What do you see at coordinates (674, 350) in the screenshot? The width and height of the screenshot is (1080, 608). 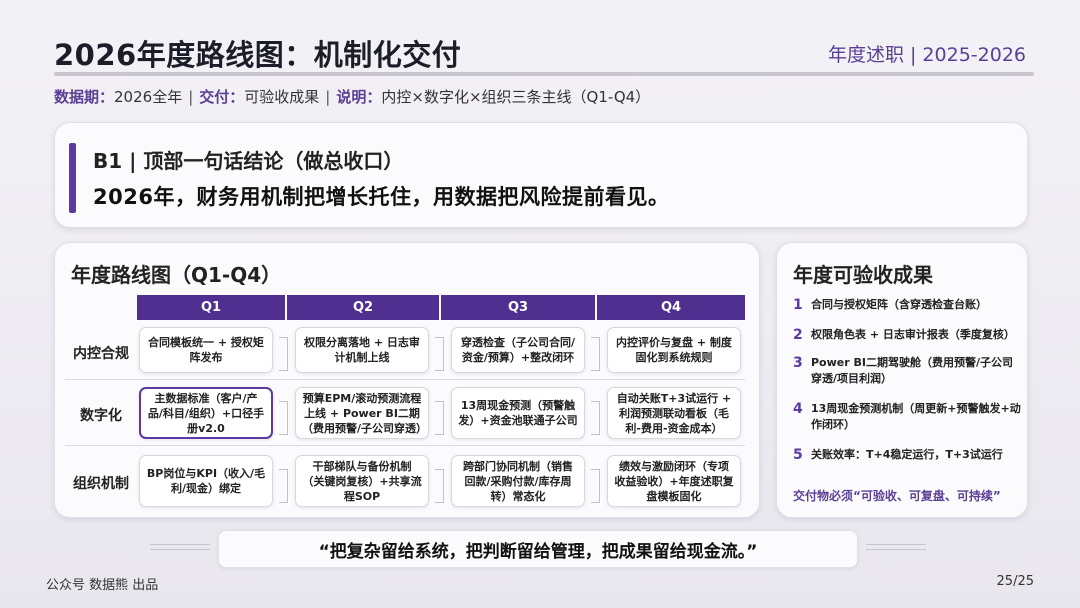 I see `roadmap-cell: 内控评价与复盘 + 制度固化到系统规则` at bounding box center [674, 350].